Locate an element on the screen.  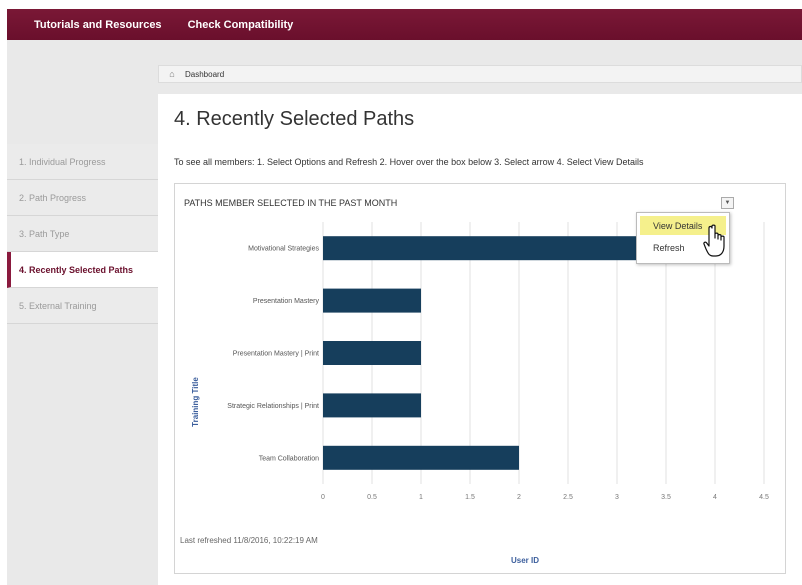
breadcrumb-dashboard-link: Dashboard is located at coordinates (204, 74).